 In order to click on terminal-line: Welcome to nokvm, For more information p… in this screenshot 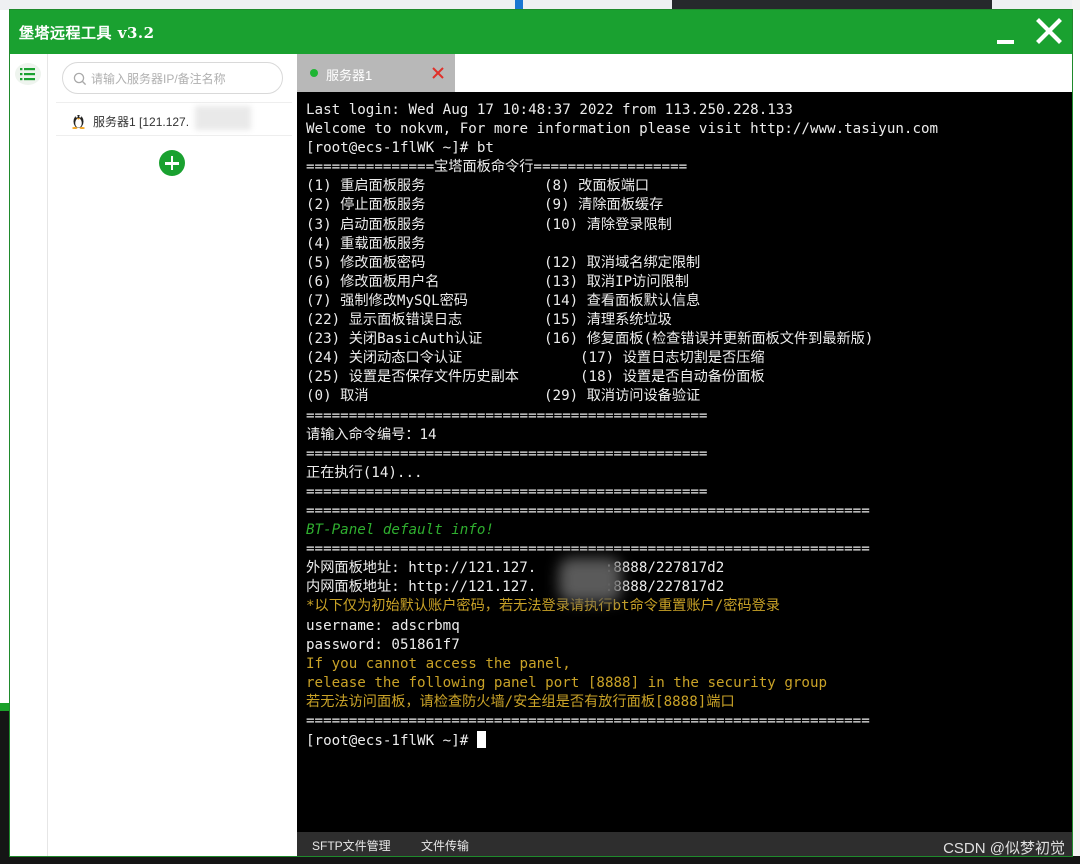, I will do `click(686, 129)`.